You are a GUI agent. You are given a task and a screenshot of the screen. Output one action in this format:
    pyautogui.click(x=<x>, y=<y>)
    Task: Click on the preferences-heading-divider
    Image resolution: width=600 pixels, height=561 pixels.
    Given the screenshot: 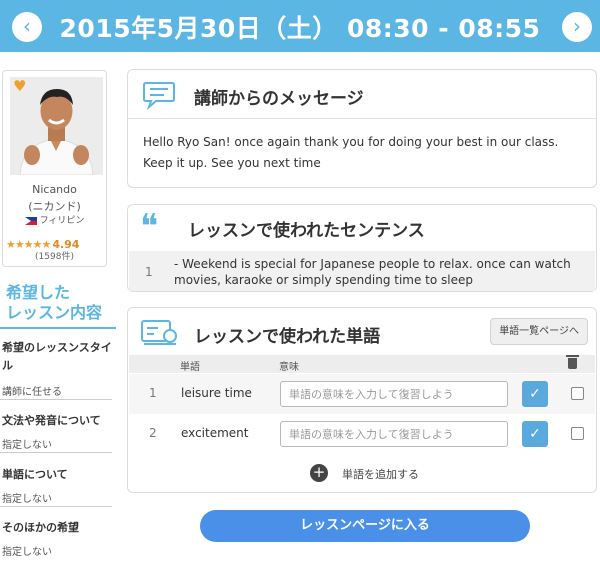 What is the action you would take?
    pyautogui.click(x=58, y=328)
    